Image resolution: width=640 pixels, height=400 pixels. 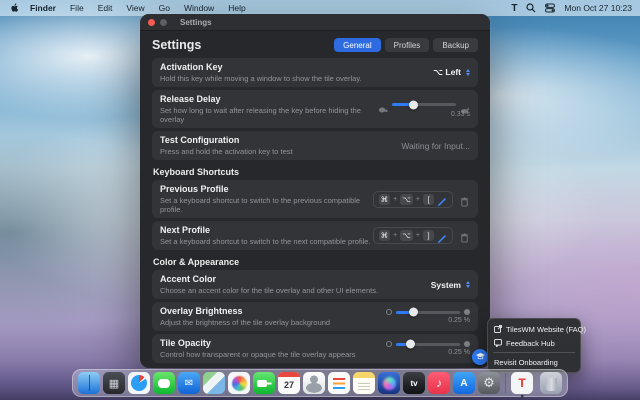 What do you see at coordinates (530, 343) in the screenshot?
I see `menu-item-label: Feedback Hub` at bounding box center [530, 343].